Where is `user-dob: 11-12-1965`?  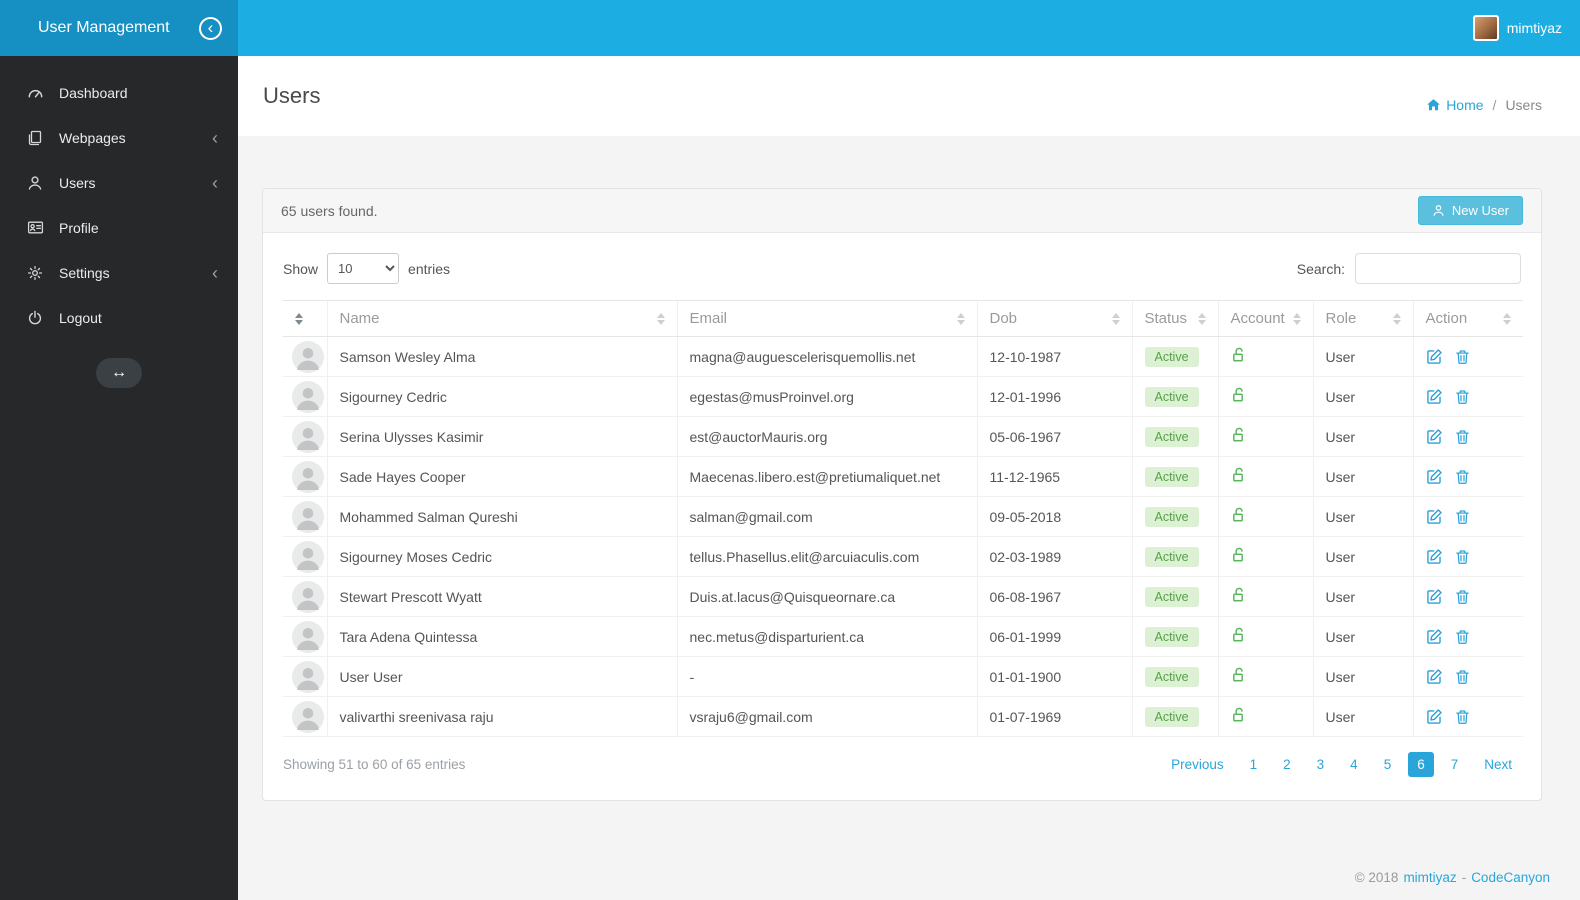 user-dob: 11-12-1965 is located at coordinates (1025, 476).